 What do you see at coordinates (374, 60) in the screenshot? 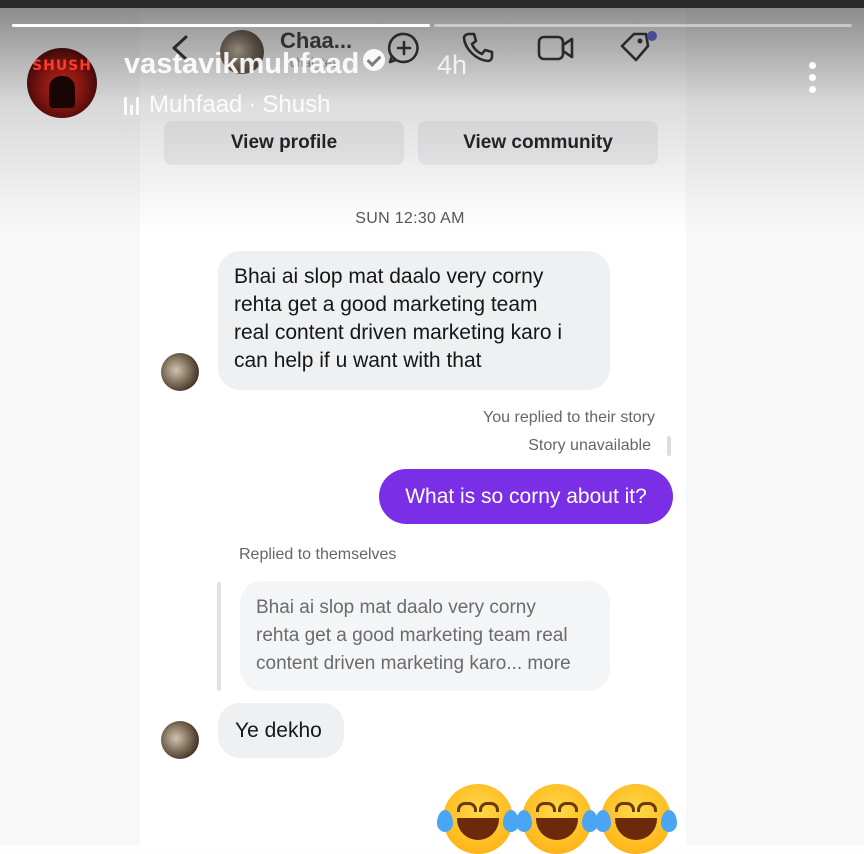
I see `verified-badge-icon` at bounding box center [374, 60].